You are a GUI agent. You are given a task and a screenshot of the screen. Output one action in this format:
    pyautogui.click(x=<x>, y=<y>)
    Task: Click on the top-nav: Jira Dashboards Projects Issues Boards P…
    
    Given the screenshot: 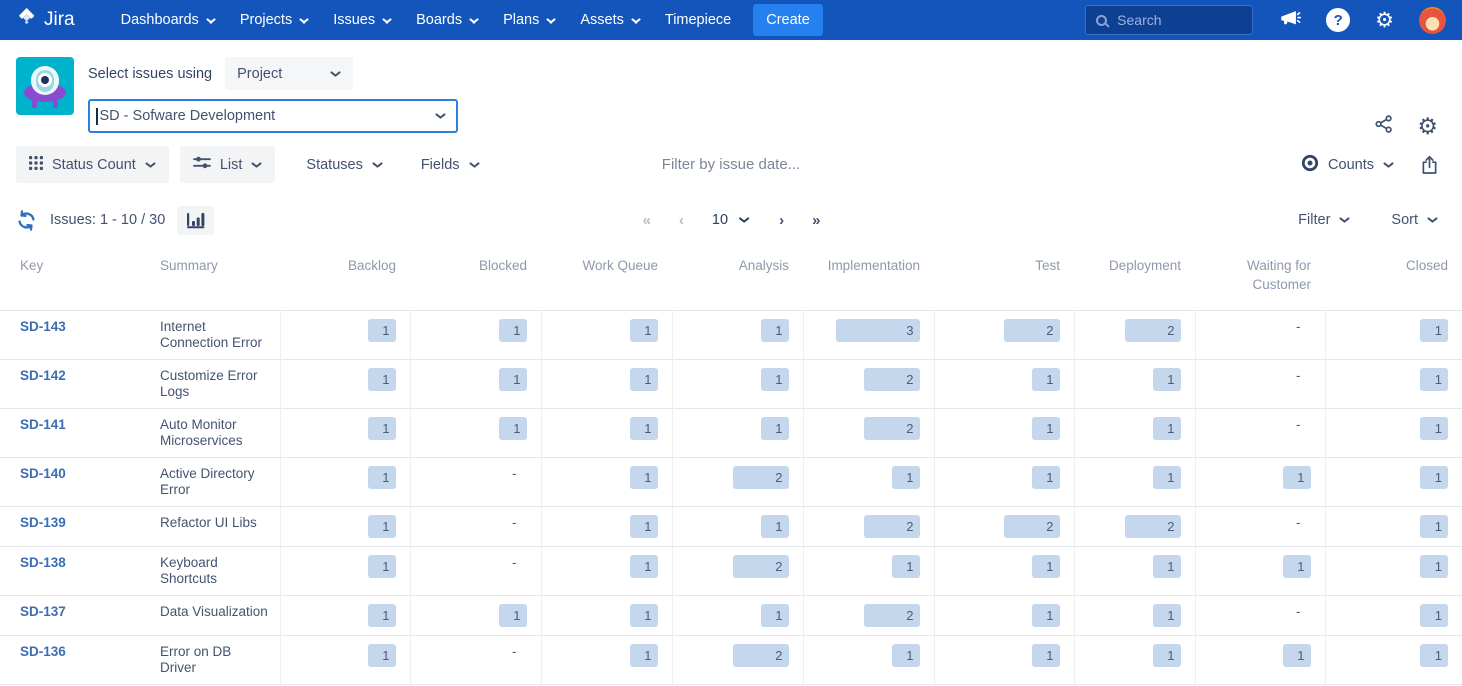 What is the action you would take?
    pyautogui.click(x=731, y=20)
    